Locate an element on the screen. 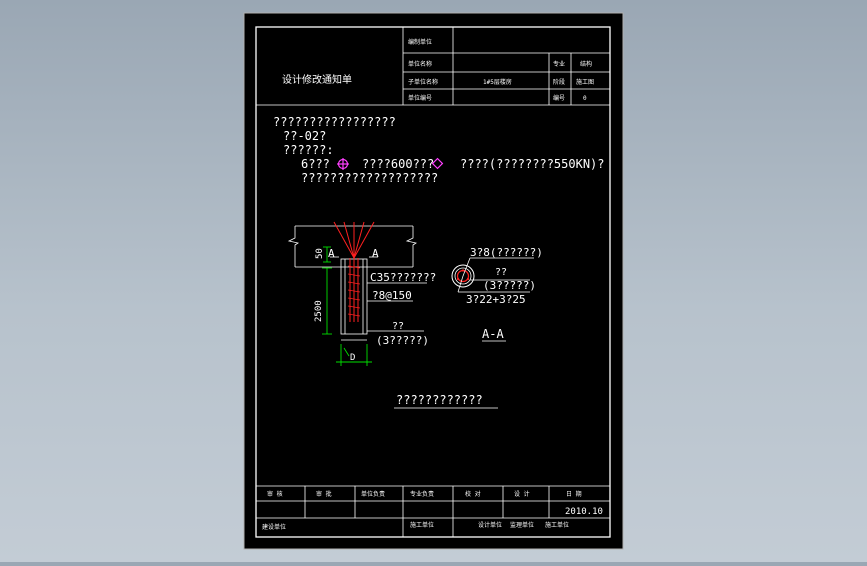 The width and height of the screenshot is (867, 566). concrete-note: C35??????? is located at coordinates (403, 277).